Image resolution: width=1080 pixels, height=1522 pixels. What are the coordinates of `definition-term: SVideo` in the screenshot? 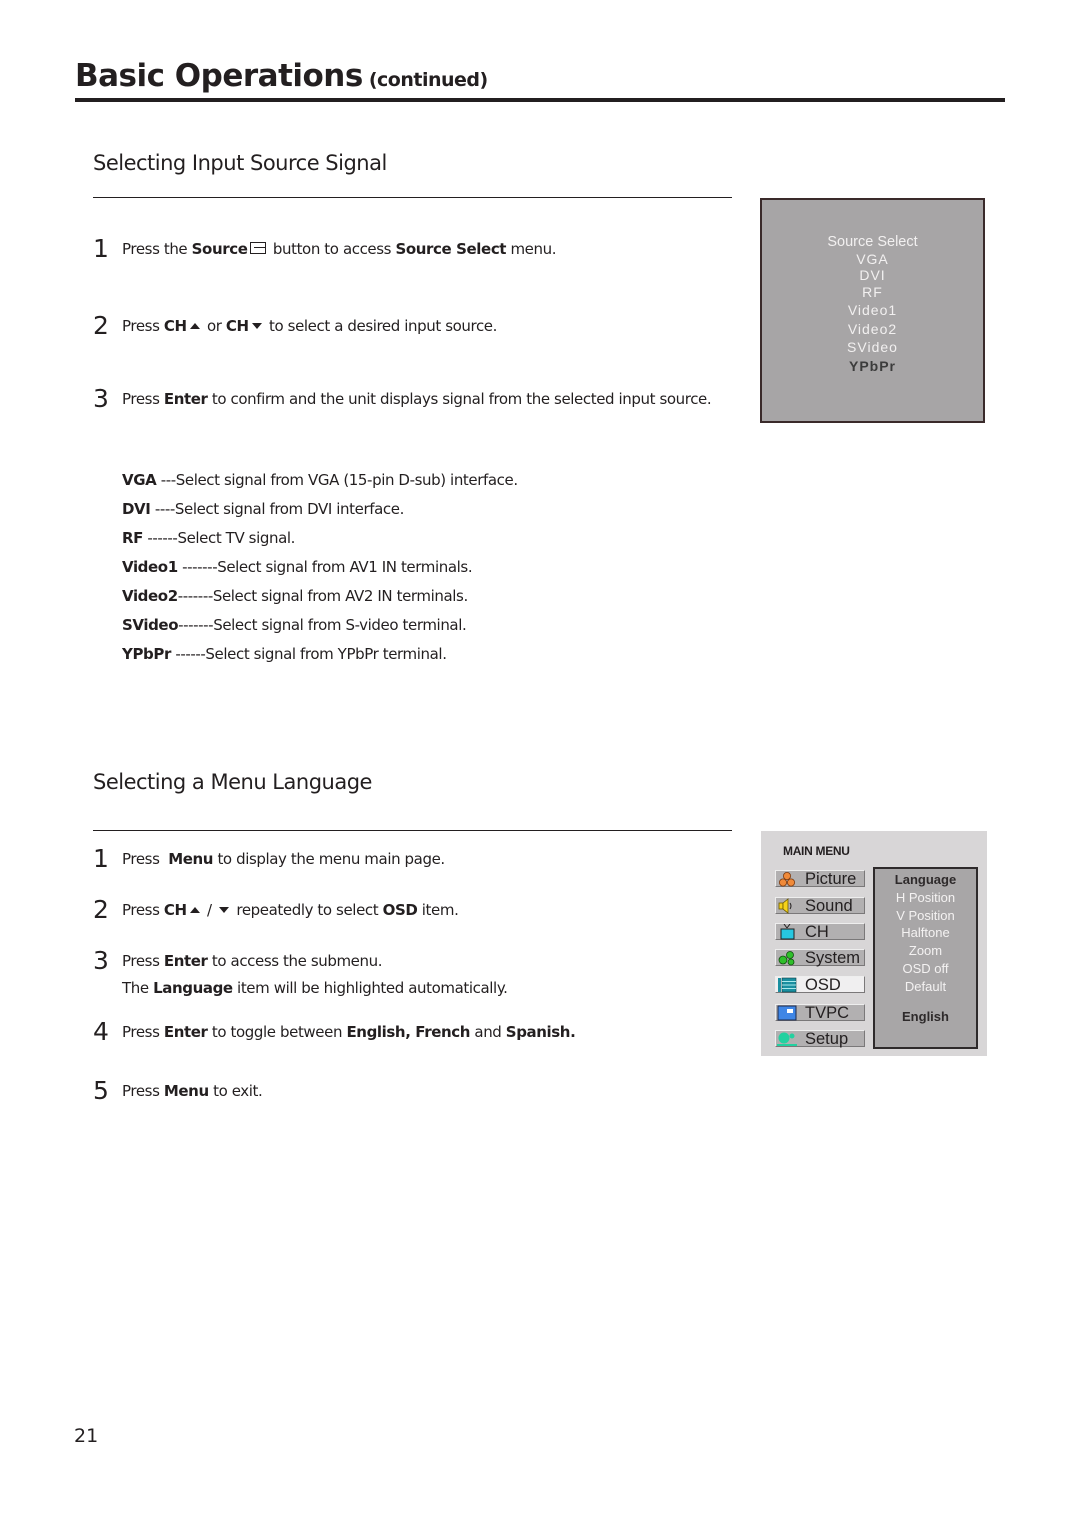 It's located at (150, 625).